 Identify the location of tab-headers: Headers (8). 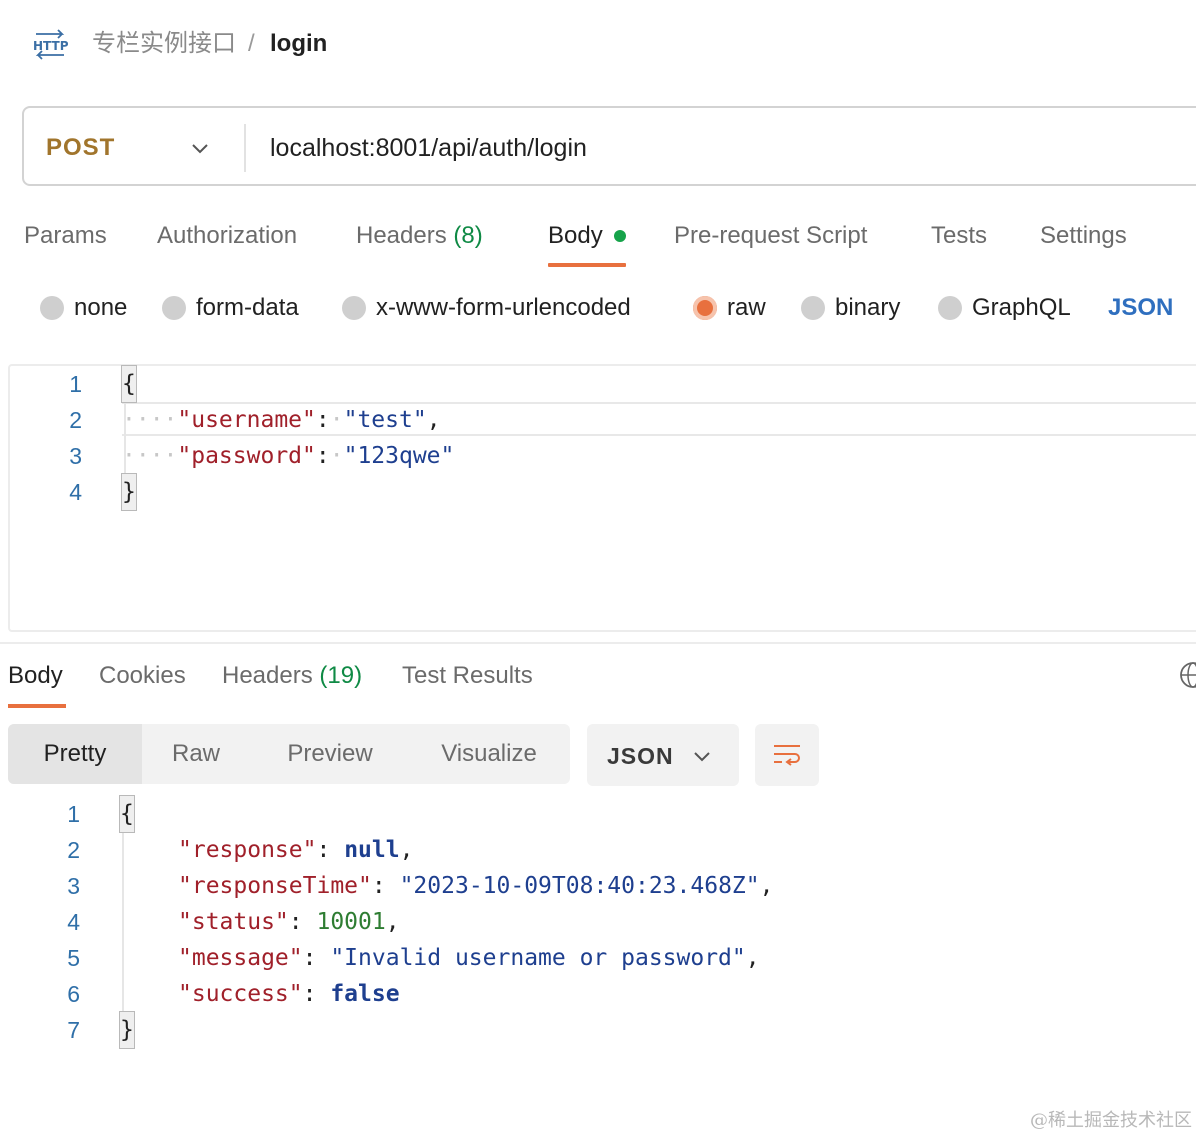
(419, 236).